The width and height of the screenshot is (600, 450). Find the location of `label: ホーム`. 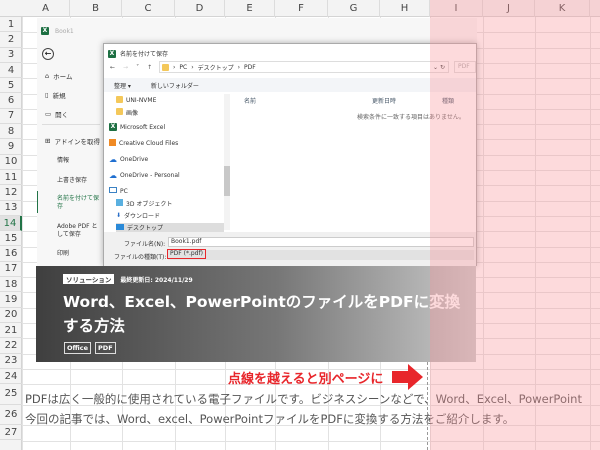

label: ホーム is located at coordinates (63, 77).